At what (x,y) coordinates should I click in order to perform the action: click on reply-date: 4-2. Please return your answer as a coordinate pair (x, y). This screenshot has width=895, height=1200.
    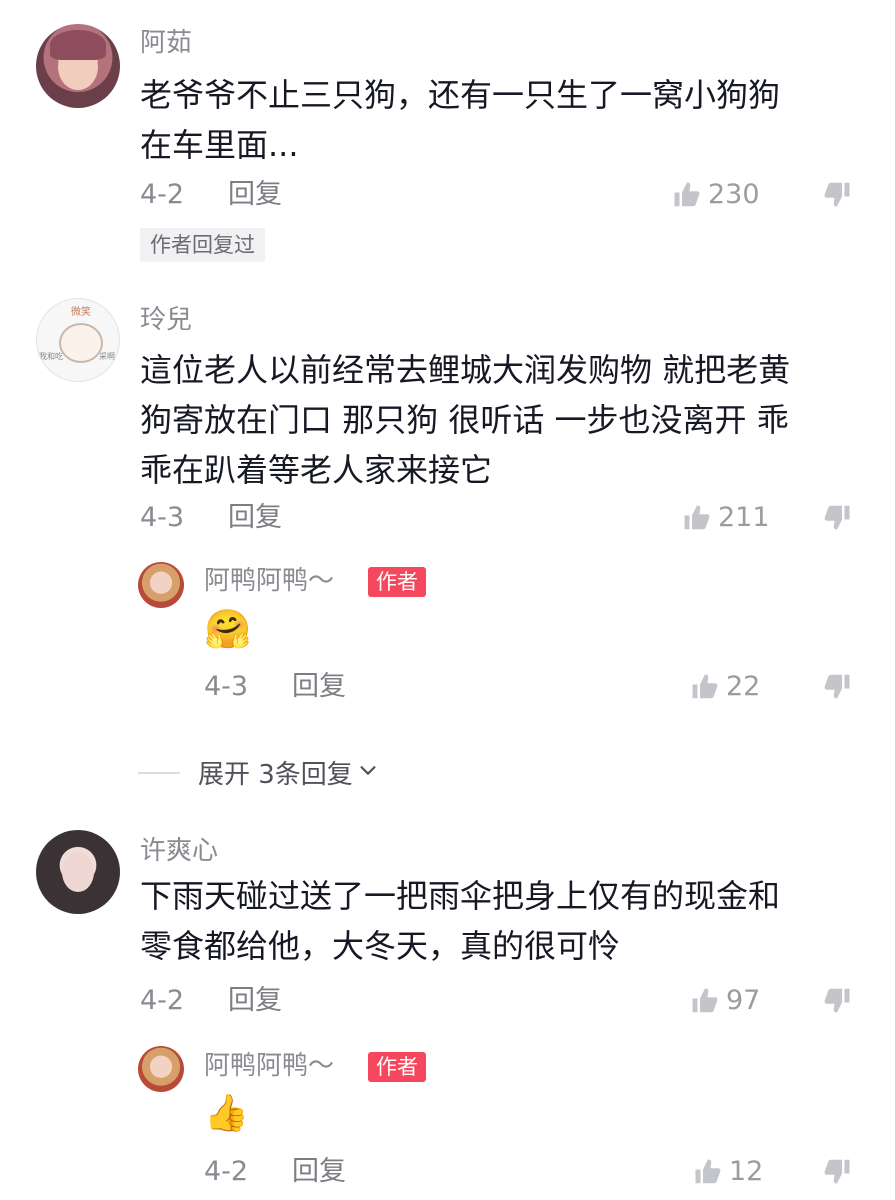
    Looking at the image, I should click on (226, 1171).